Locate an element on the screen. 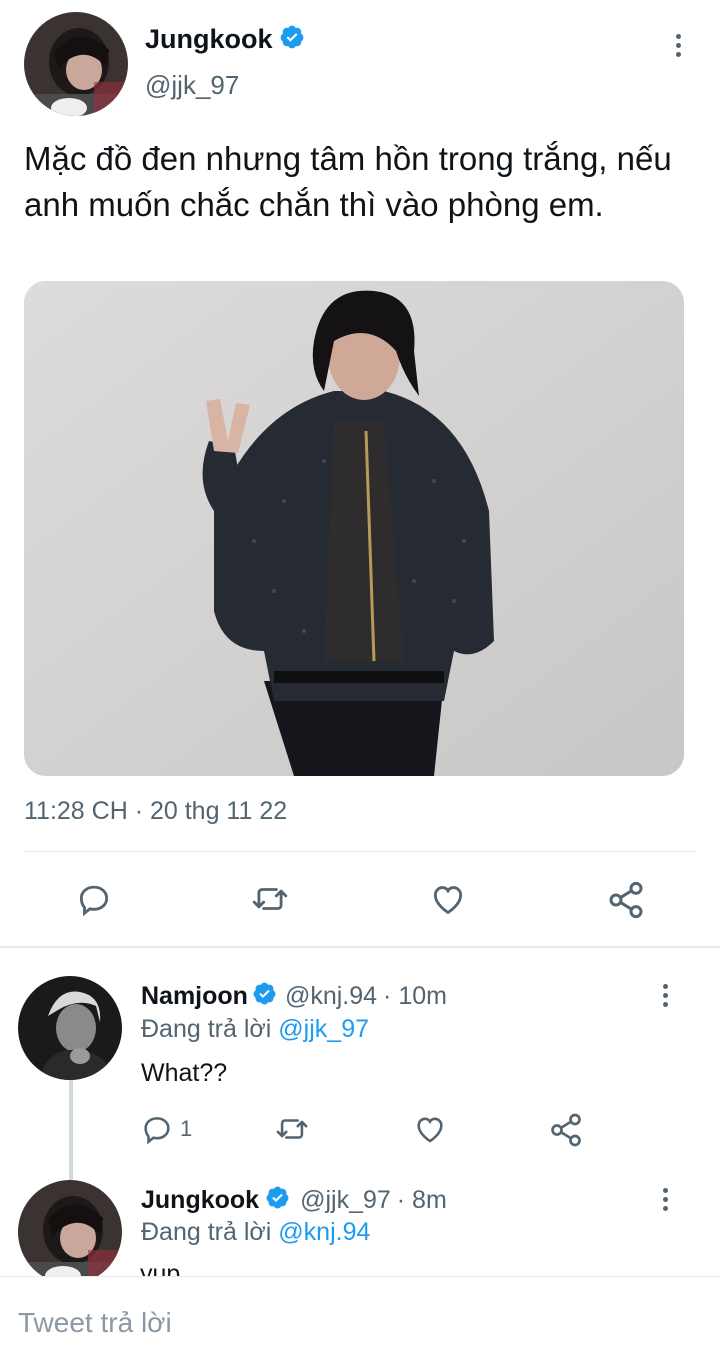 This screenshot has height=1363, width=720. reply-button: 1 is located at coordinates (166, 1129).